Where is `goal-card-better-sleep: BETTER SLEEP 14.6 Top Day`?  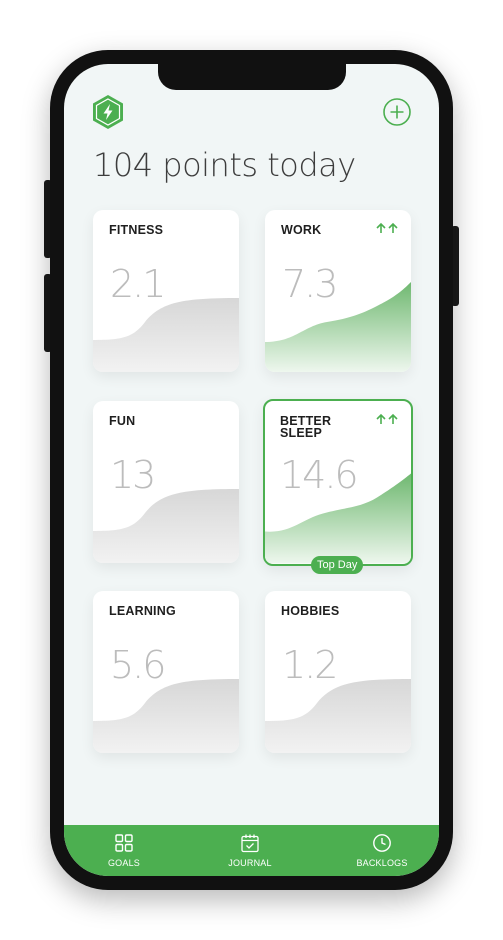 goal-card-better-sleep: BETTER SLEEP 14.6 Top Day is located at coordinates (338, 486).